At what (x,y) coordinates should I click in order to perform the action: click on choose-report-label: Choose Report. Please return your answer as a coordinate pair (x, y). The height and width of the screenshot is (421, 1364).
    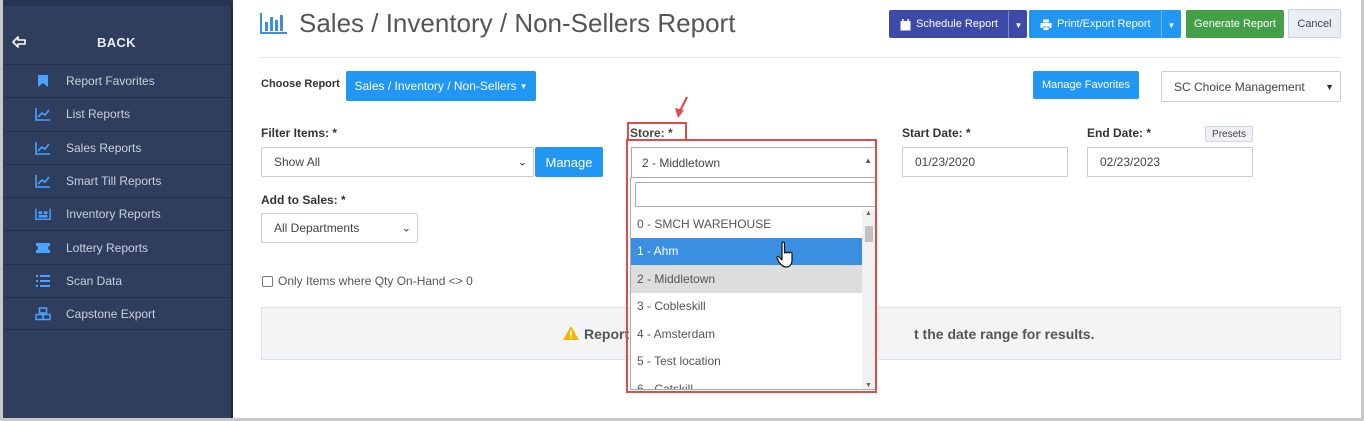
    Looking at the image, I should click on (300, 84).